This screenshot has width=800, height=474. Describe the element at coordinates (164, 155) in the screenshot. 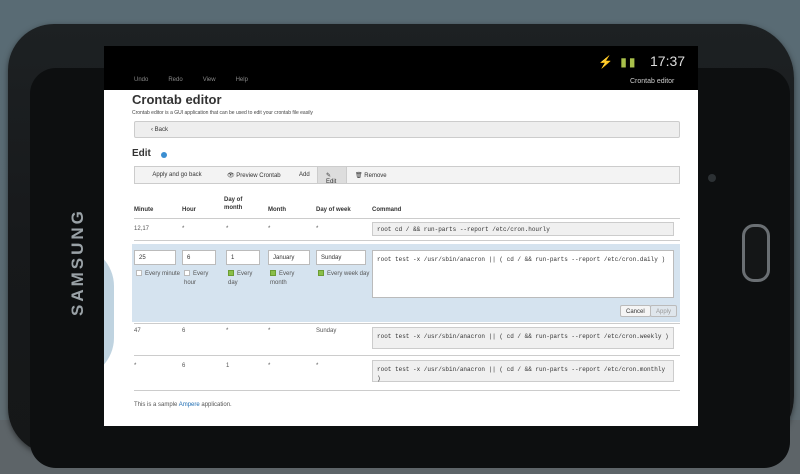

I see `info-icon` at that location.